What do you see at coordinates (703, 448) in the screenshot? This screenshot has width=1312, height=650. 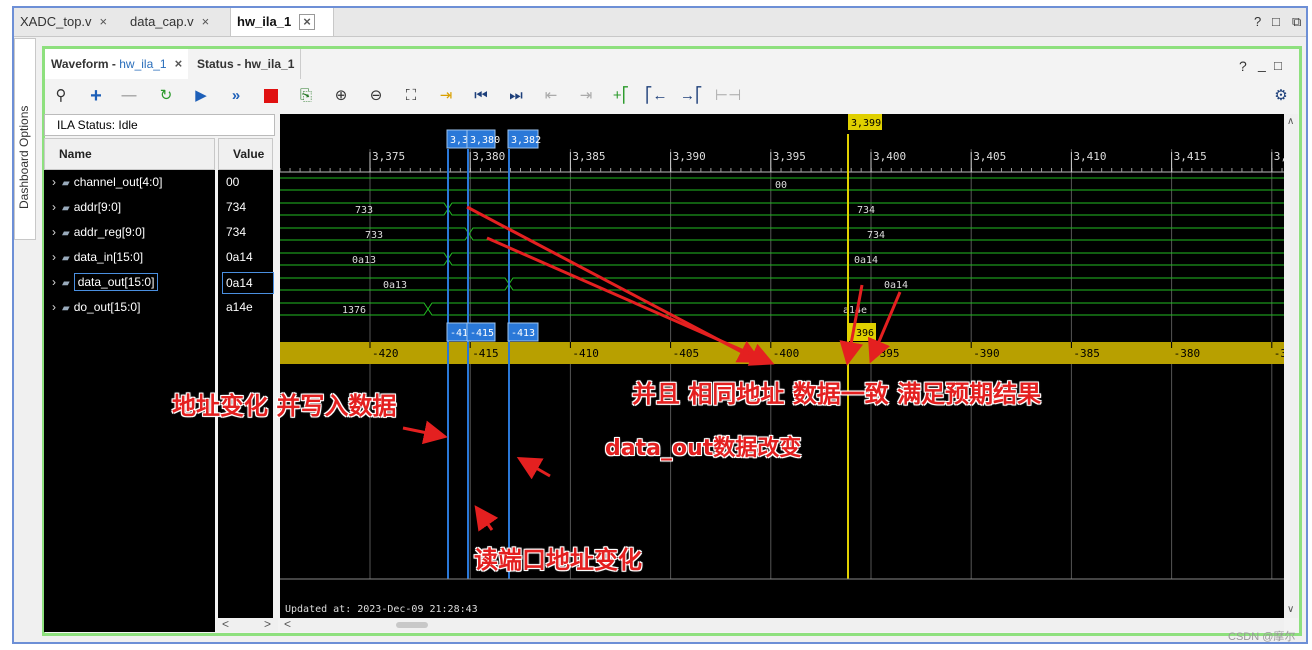 I see `annotation-data-out-change: data_out数据改变` at bounding box center [703, 448].